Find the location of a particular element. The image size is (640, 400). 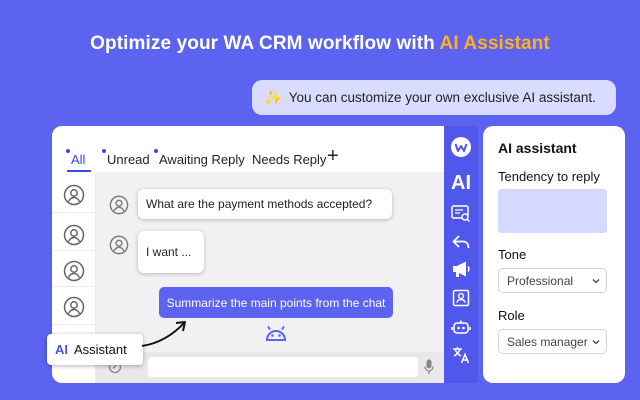

role-select: Sales manager is located at coordinates (552, 341).